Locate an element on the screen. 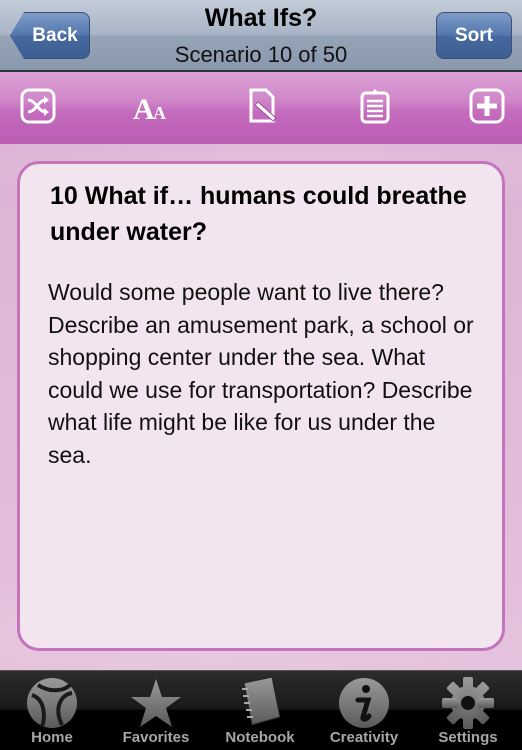 This screenshot has width=522, height=750. tab-label: Settings is located at coordinates (468, 737).